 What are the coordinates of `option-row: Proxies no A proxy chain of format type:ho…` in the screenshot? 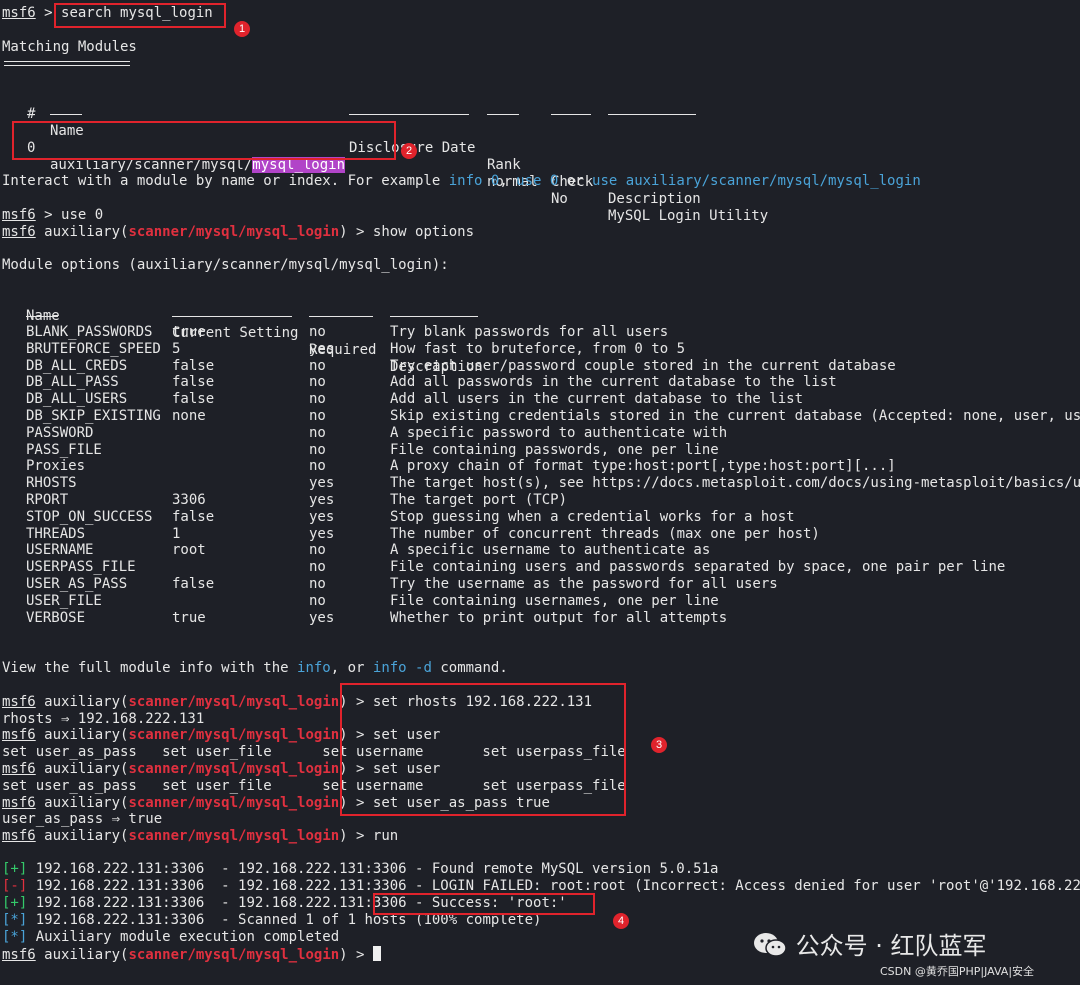 It's located at (541, 466).